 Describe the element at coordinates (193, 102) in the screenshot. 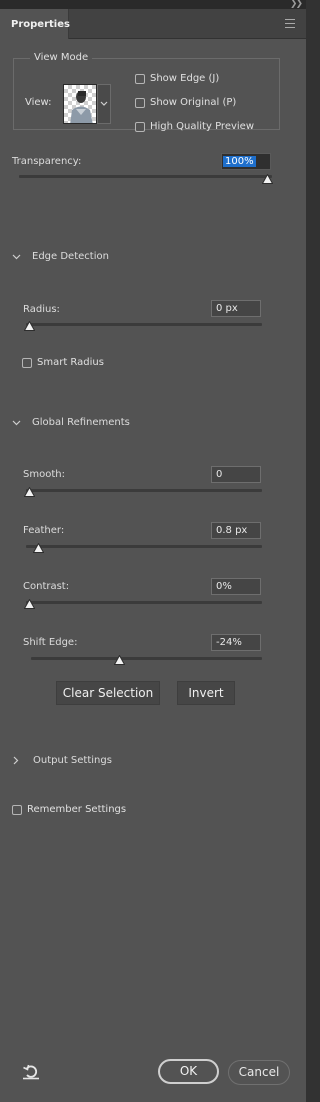

I see `show-original-label: Show Original (P)` at that location.